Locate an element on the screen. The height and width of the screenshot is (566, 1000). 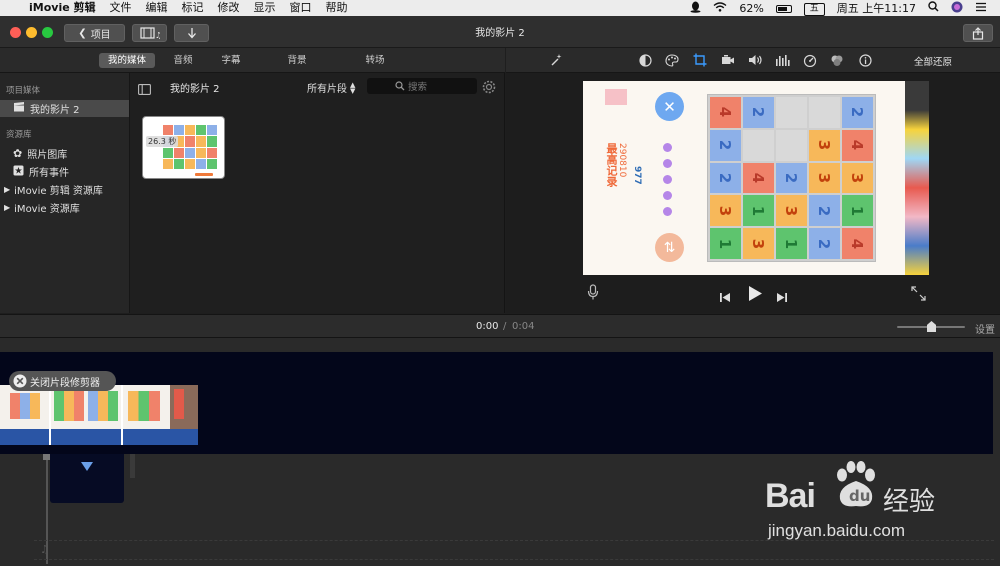
trim-range-box is located at coordinates (87, 478).